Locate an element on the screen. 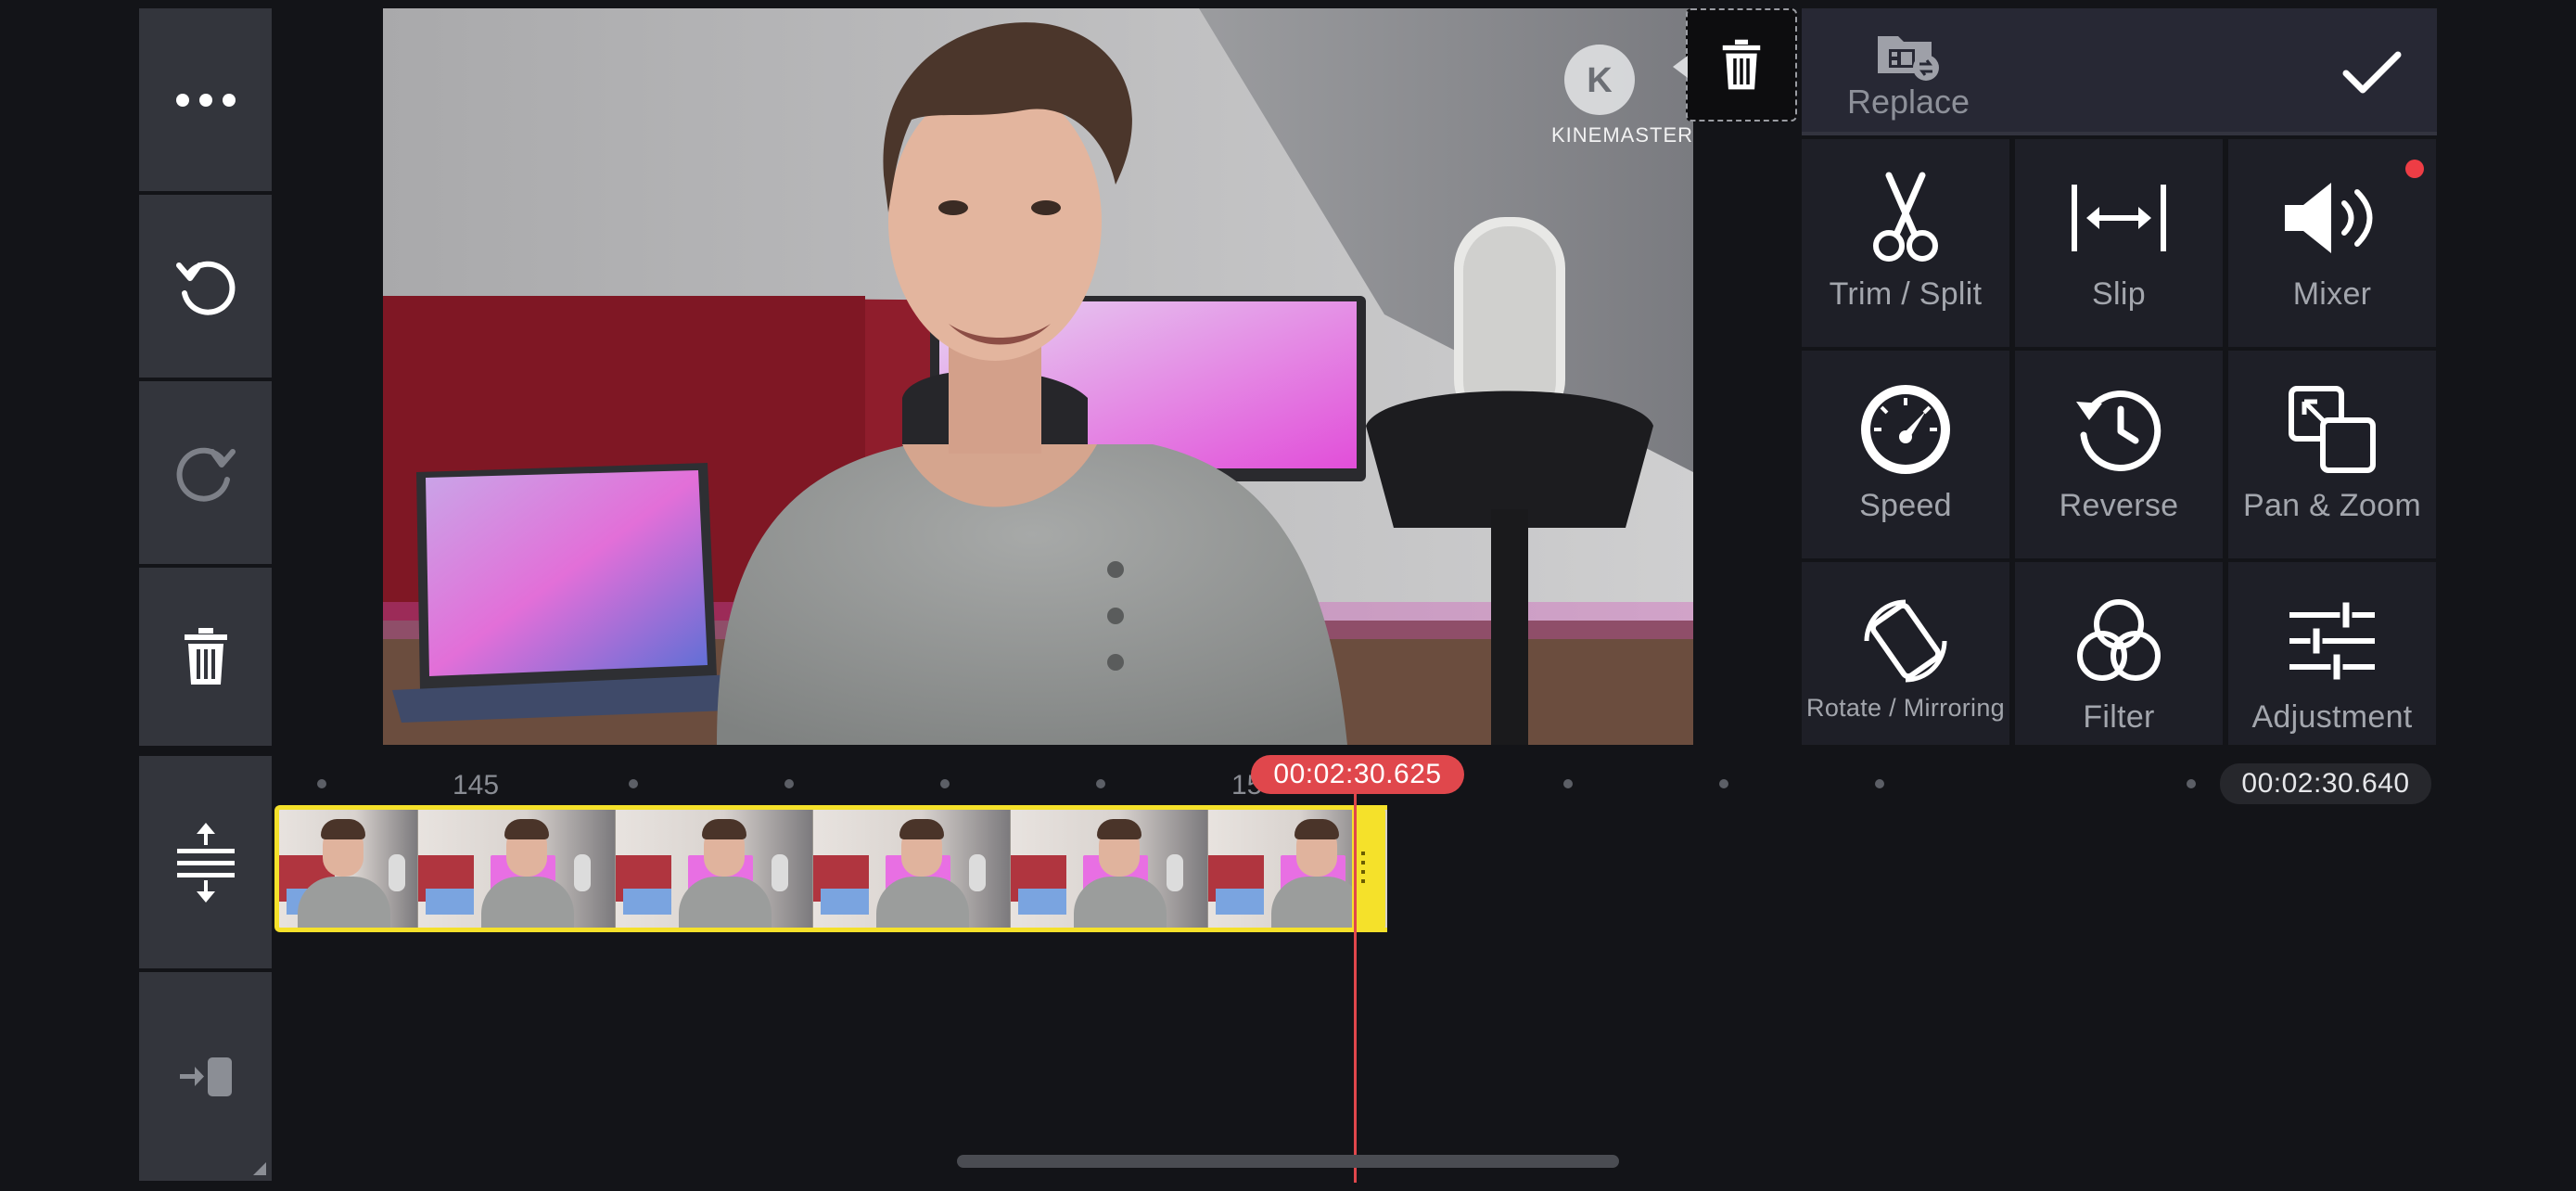 This screenshot has height=1191, width=2576. undo-icon is located at coordinates (205, 288).